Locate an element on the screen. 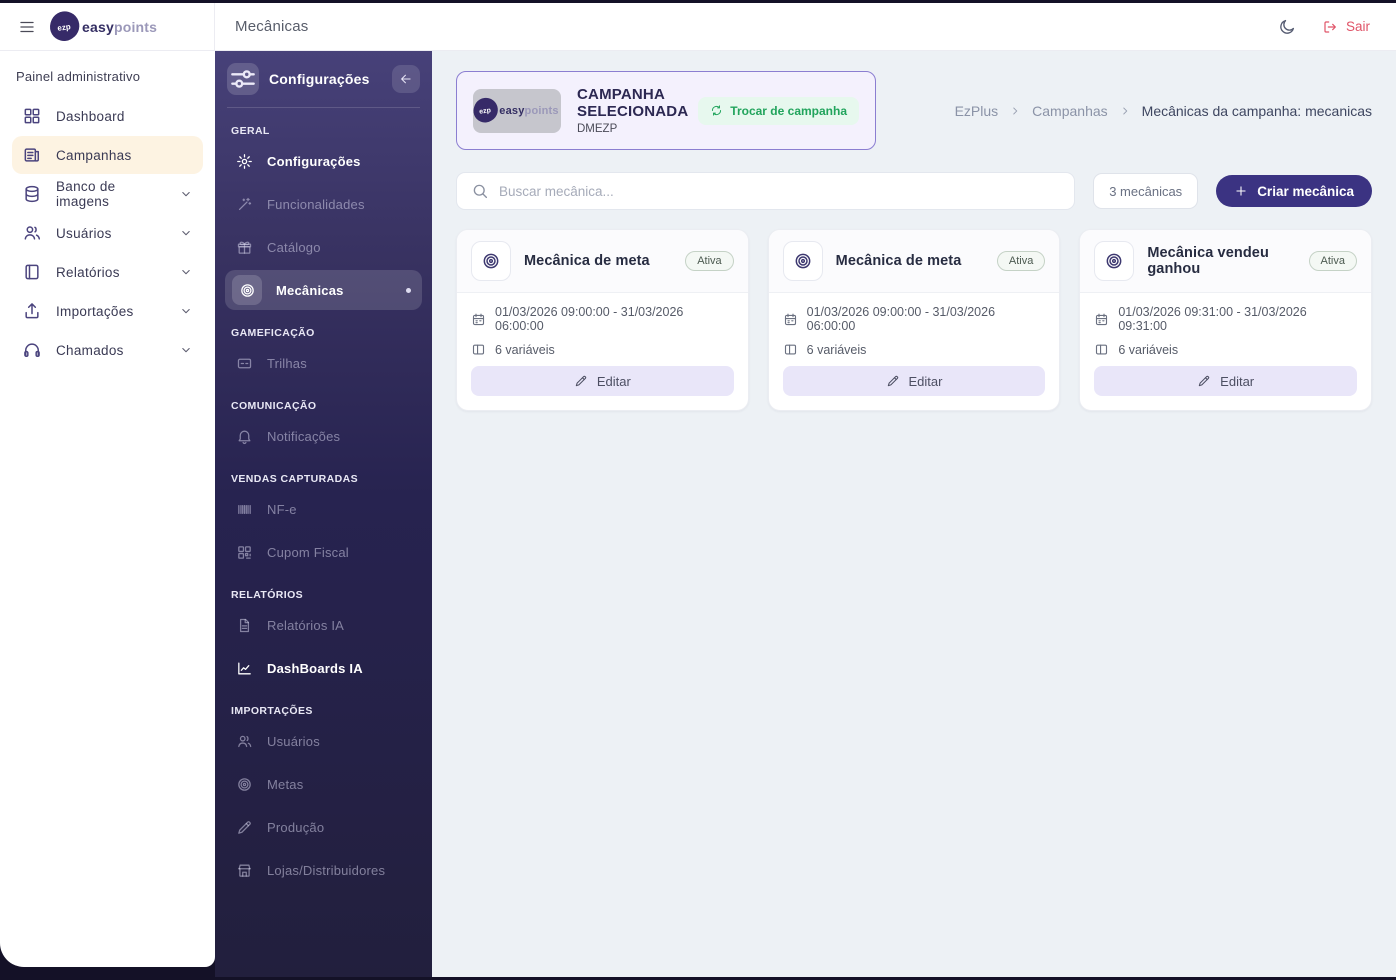  wand-icon is located at coordinates (244, 204).